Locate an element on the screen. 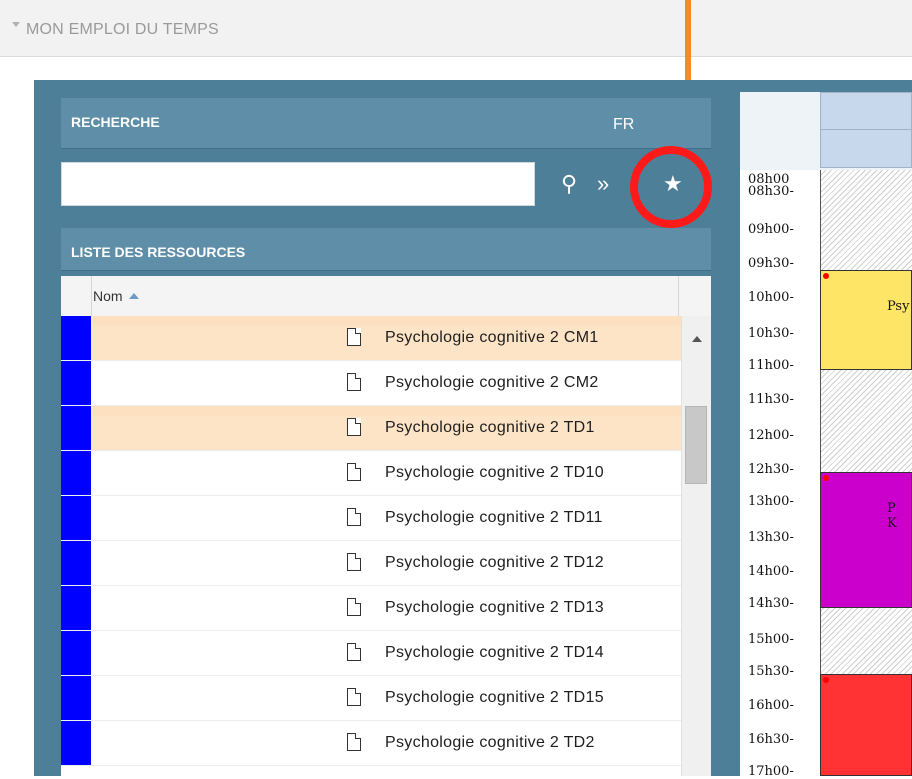 The image size is (912, 779). time-label: 10h30- is located at coordinates (771, 333).